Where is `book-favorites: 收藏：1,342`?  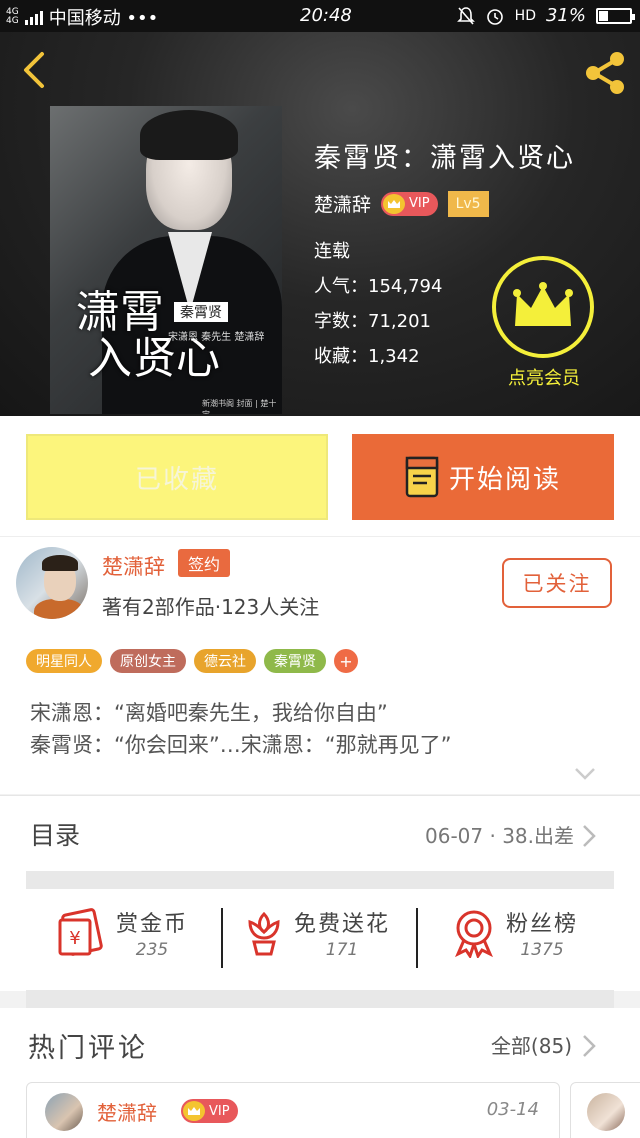
book-favorites: 收藏：1,342 is located at coordinates (367, 356).